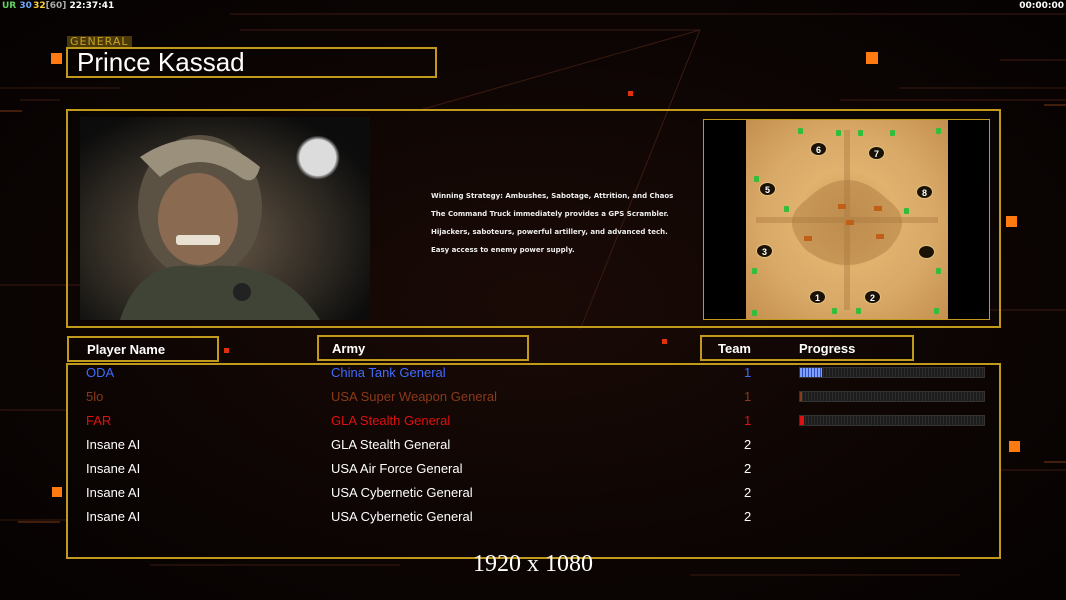 Image resolution: width=1066 pixels, height=600 pixels. Describe the element at coordinates (872, 297) in the screenshot. I see `minimap-slot-2: 2` at that location.